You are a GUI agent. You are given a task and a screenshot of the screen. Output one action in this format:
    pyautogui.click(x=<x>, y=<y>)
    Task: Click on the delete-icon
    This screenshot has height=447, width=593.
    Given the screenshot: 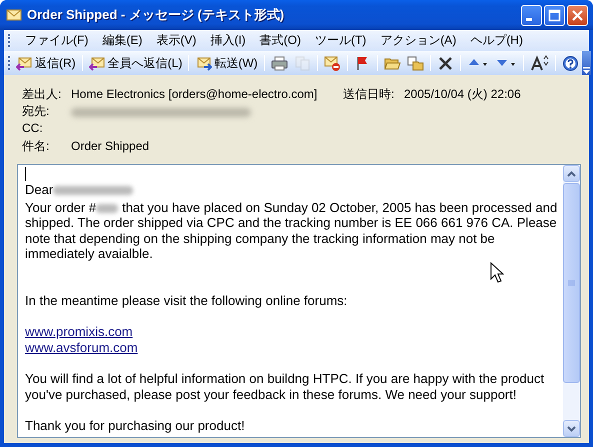 What is the action you would take?
    pyautogui.click(x=445, y=63)
    